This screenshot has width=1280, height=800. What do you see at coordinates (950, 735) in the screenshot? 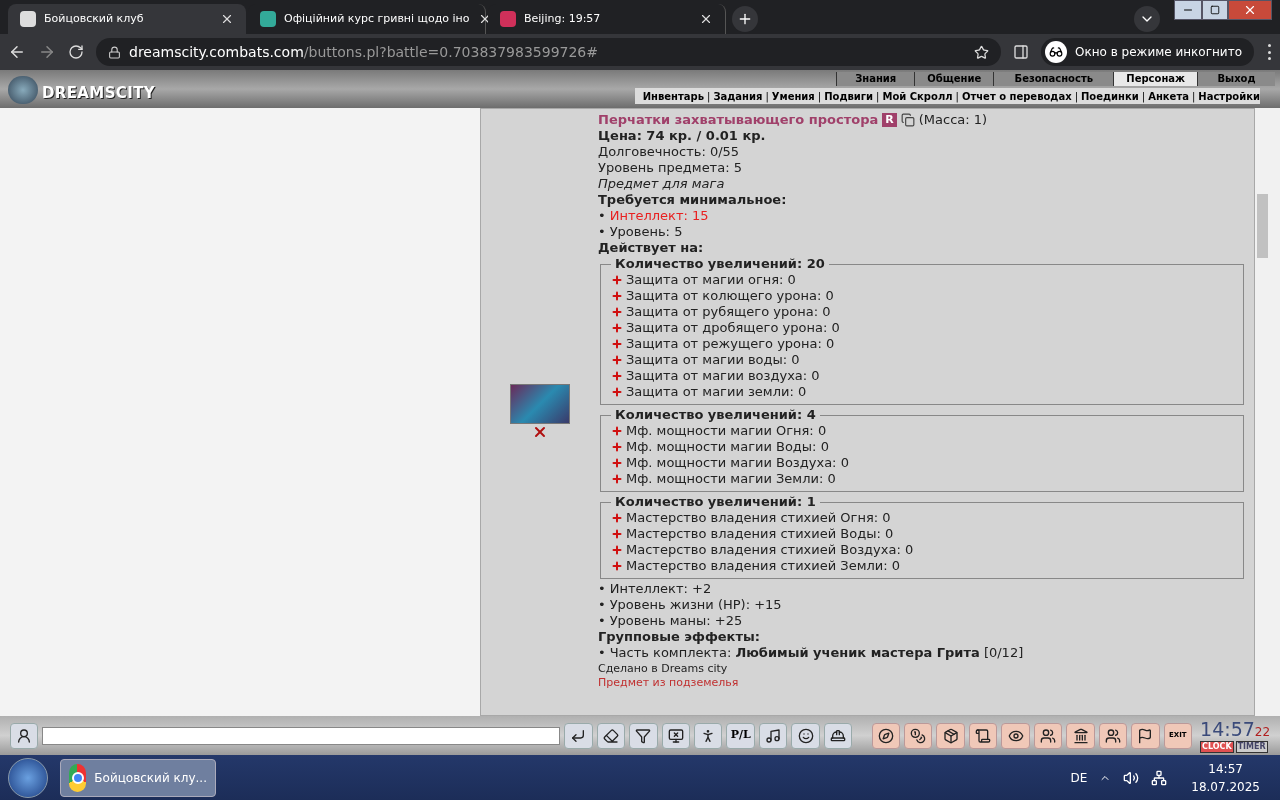
I see `chest-icon` at bounding box center [950, 735].